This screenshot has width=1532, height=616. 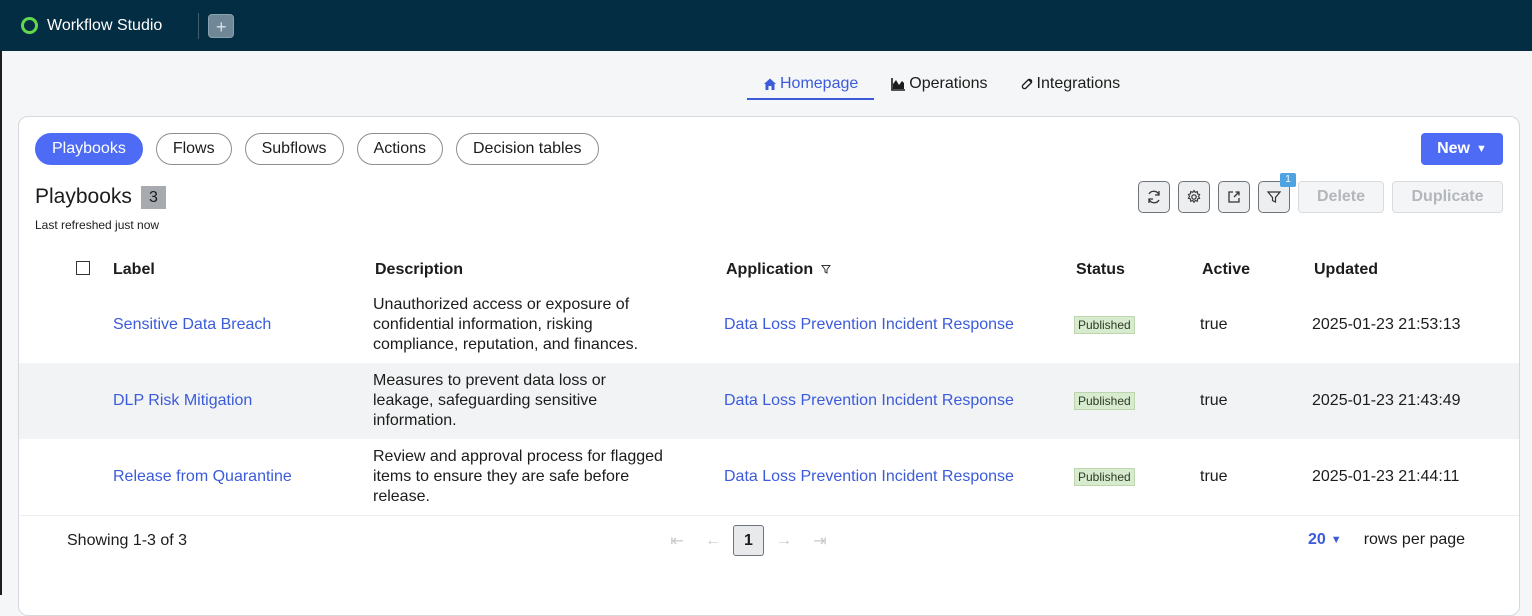 What do you see at coordinates (199, 25) in the screenshot?
I see `topbar-divider` at bounding box center [199, 25].